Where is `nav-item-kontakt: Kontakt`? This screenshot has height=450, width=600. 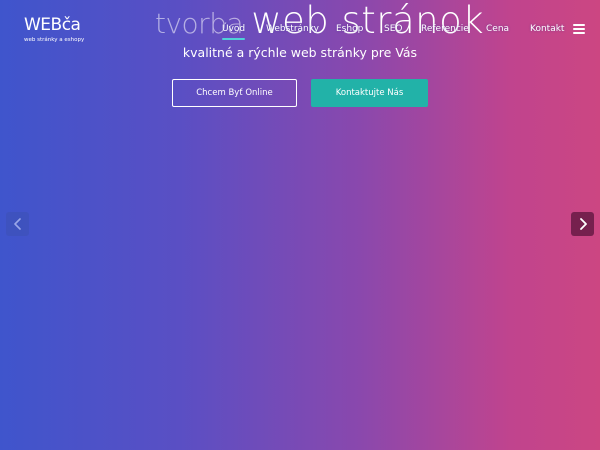 nav-item-kontakt: Kontakt is located at coordinates (547, 29).